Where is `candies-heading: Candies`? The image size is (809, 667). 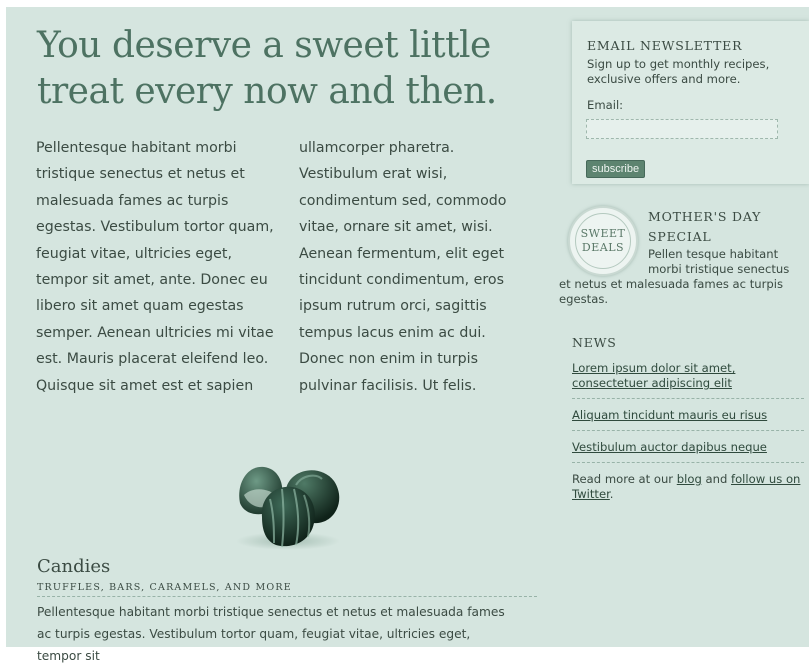
candies-heading: Candies is located at coordinates (74, 566).